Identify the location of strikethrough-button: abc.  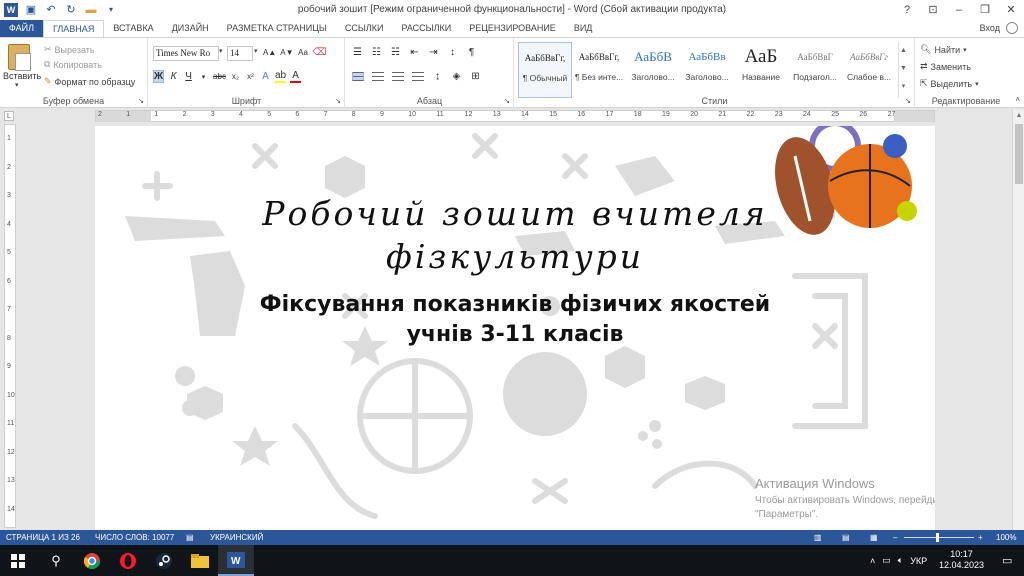
(219, 76).